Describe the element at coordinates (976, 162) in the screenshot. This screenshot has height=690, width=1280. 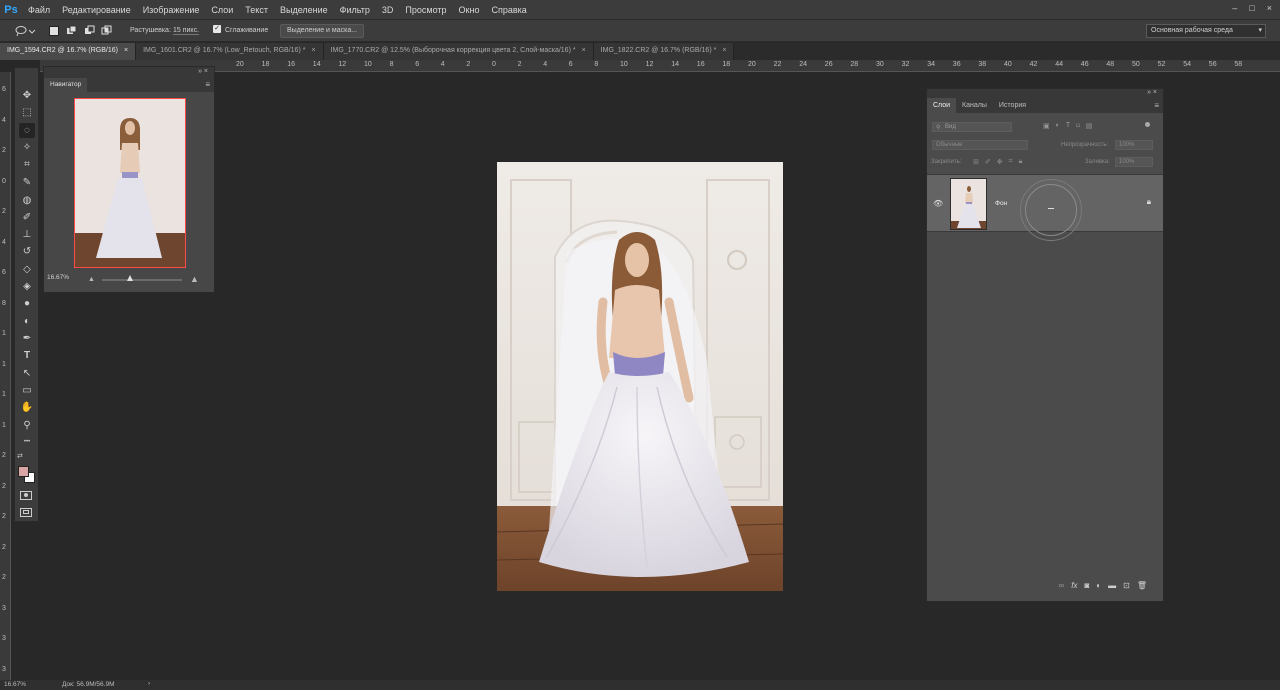
I see `lock-transparent-icon: ⊞` at that location.